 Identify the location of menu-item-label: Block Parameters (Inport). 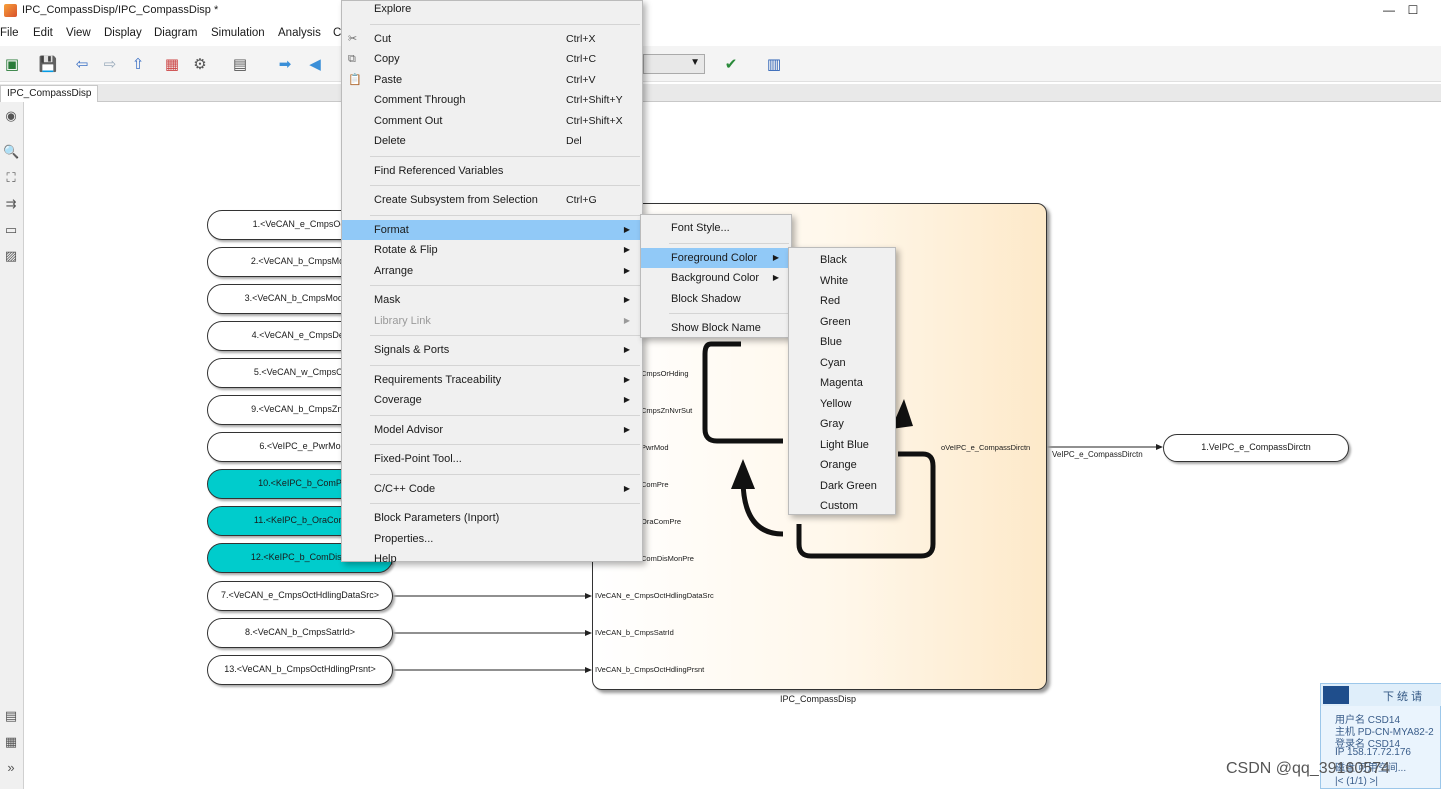
(437, 518).